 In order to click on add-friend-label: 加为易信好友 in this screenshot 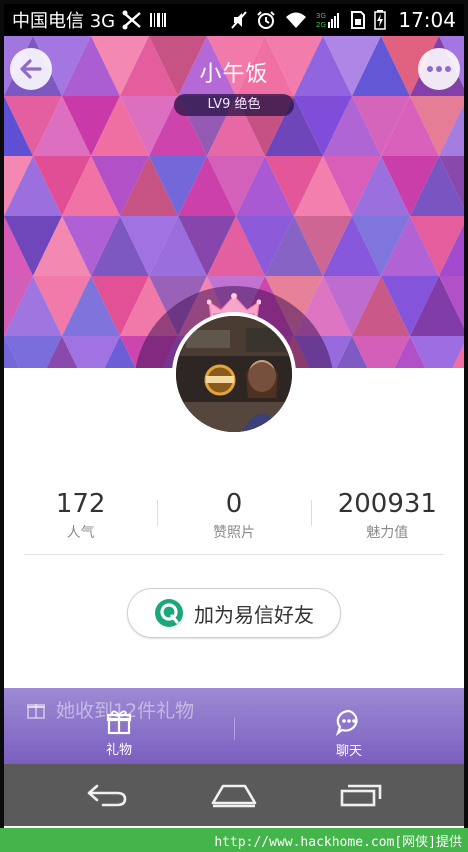, I will do `click(254, 614)`.